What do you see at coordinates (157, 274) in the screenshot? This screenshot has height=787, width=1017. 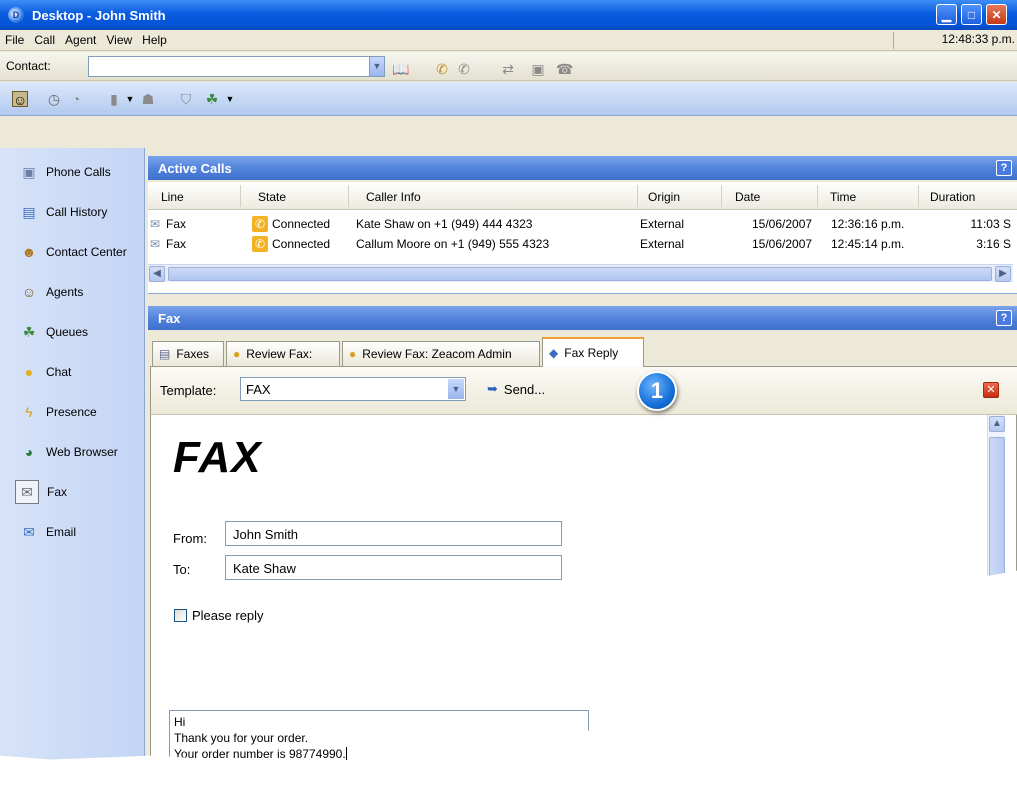 I see `scroll-left-icon: ◀` at bounding box center [157, 274].